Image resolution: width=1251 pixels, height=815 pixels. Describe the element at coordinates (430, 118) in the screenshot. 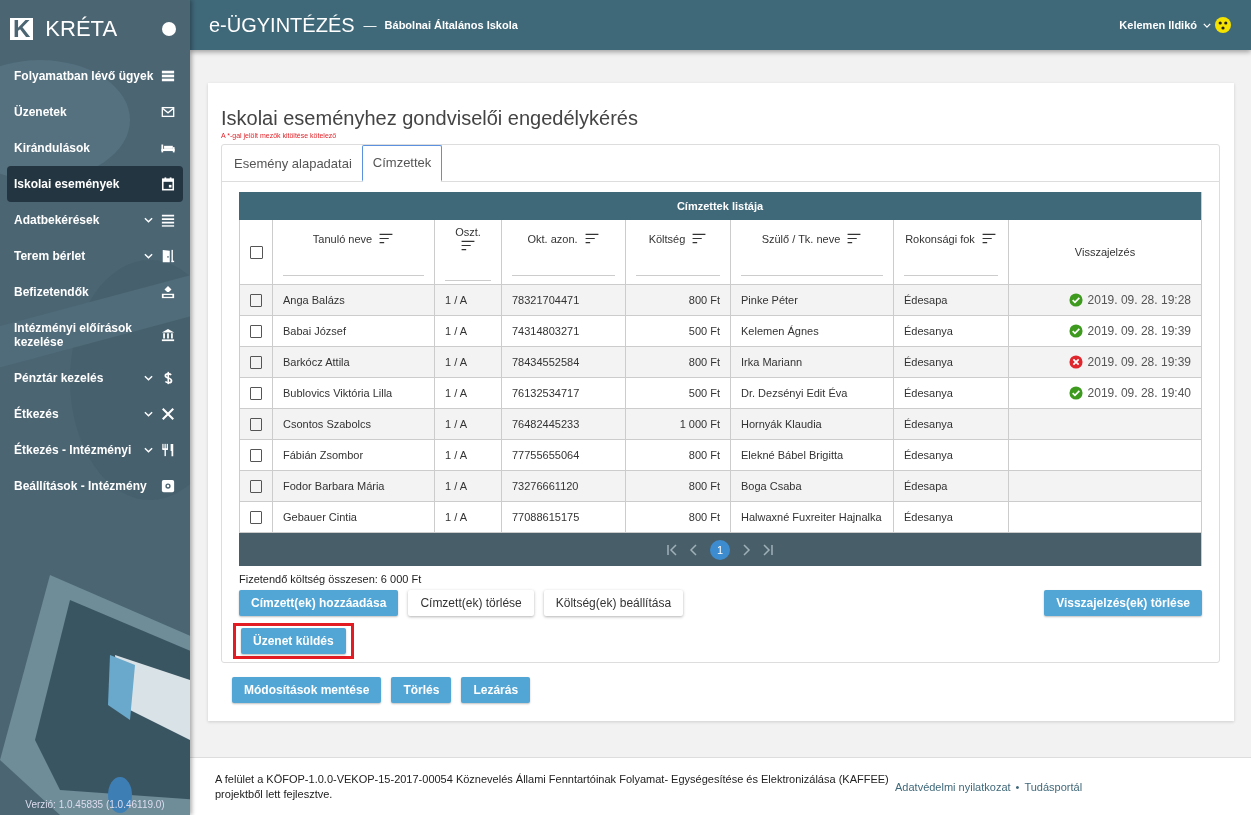

I see `page-title: Iskolai eseményhez gondviselői engedélykérés` at that location.